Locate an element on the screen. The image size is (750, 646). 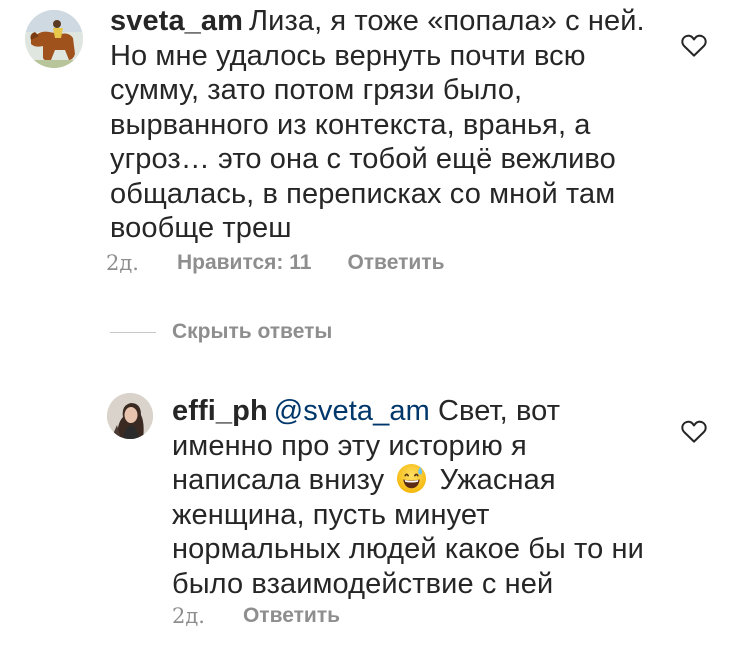
grinning-sweat-emoji-icon is located at coordinates (411, 478).